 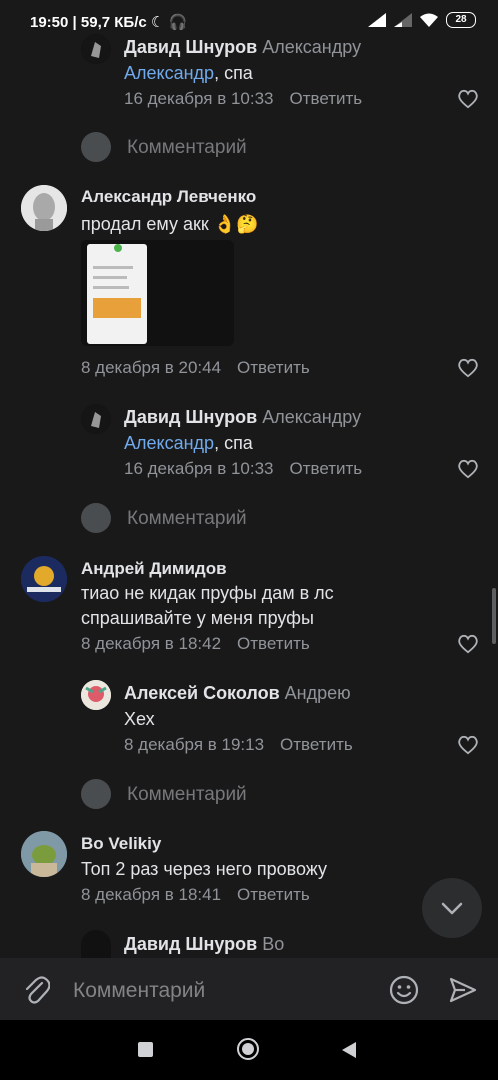 What do you see at coordinates (170, 224) in the screenshot?
I see `comment-text: продал ему акк 👌🤔` at bounding box center [170, 224].